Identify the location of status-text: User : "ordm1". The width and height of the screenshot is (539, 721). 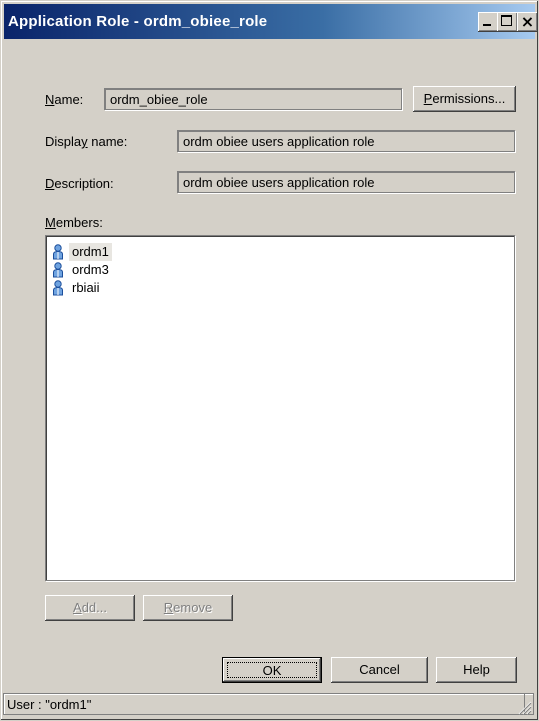
(49, 704).